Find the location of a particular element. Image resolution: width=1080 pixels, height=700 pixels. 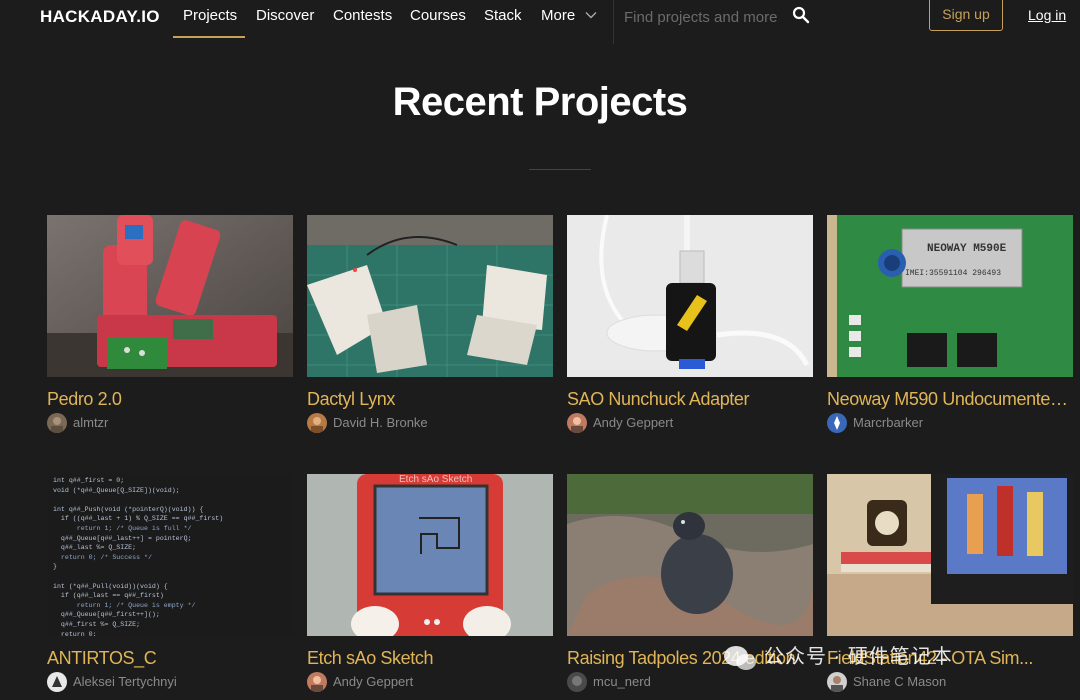

nav-projects: Projects is located at coordinates (210, 15).